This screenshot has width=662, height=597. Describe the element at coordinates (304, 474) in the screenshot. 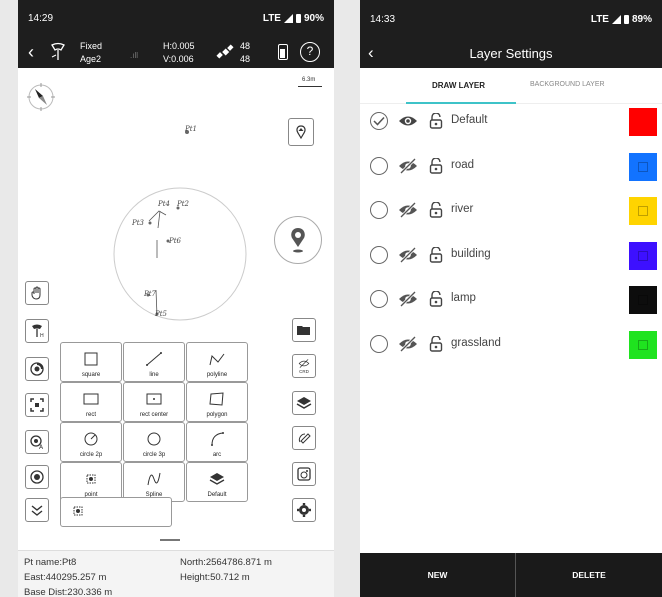

I see `measure-button` at that location.